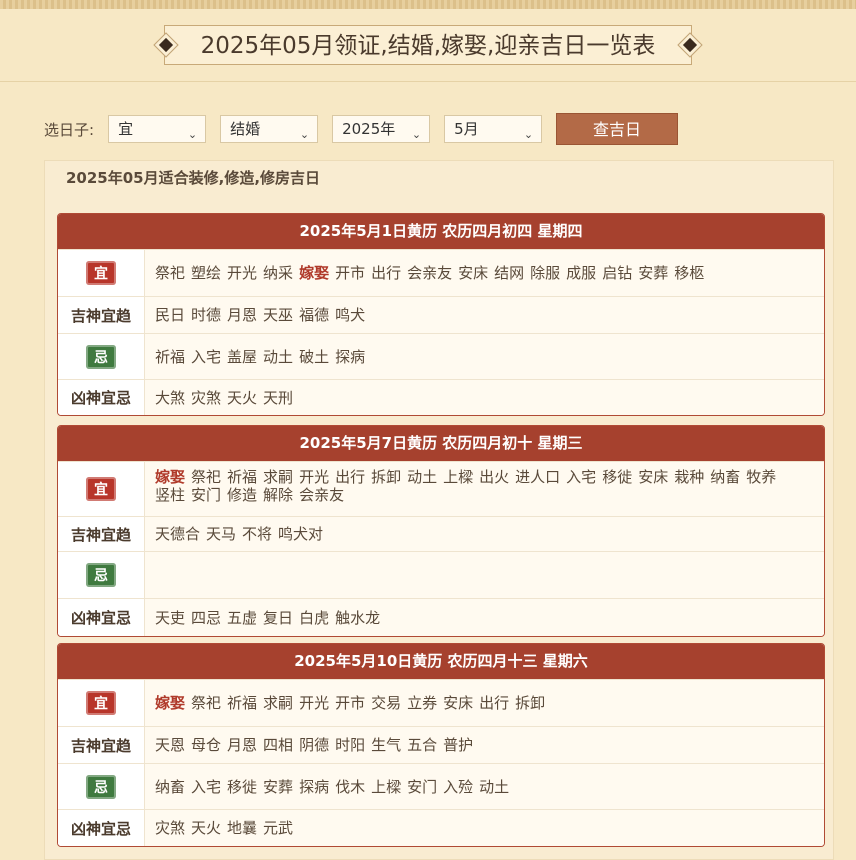  Describe the element at coordinates (301, 534) in the screenshot. I see `term-item: 鸣犬对` at that location.